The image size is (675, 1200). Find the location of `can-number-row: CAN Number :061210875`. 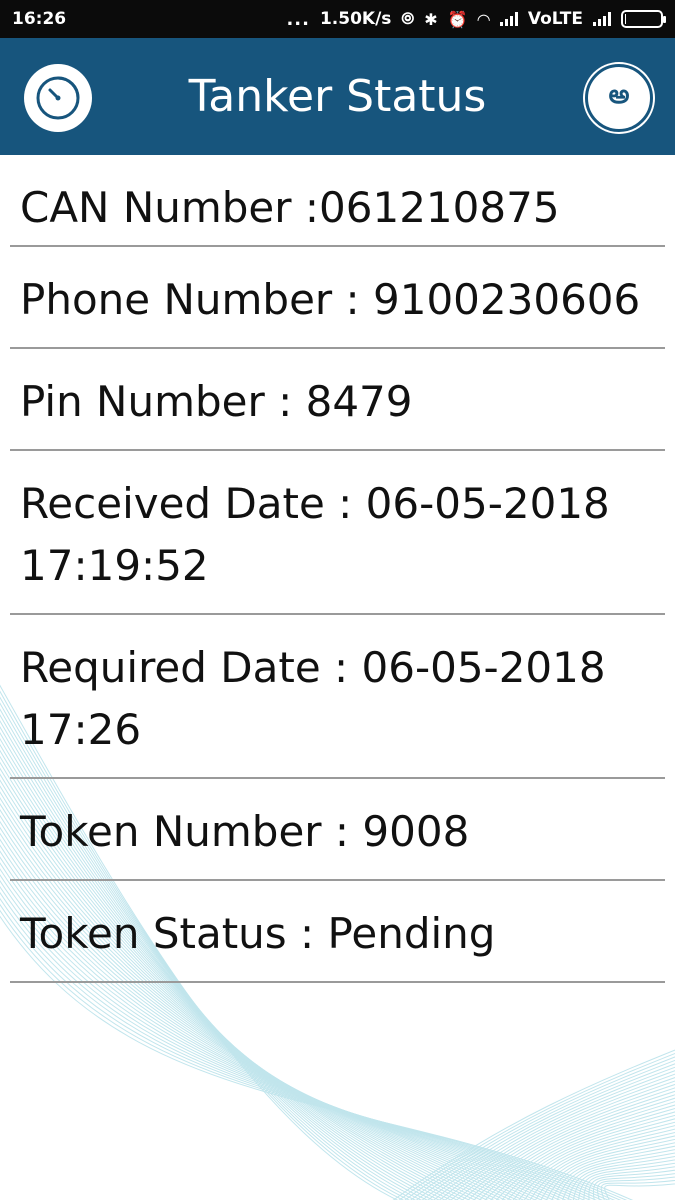

can-number-row: CAN Number :061210875 is located at coordinates (337, 201).